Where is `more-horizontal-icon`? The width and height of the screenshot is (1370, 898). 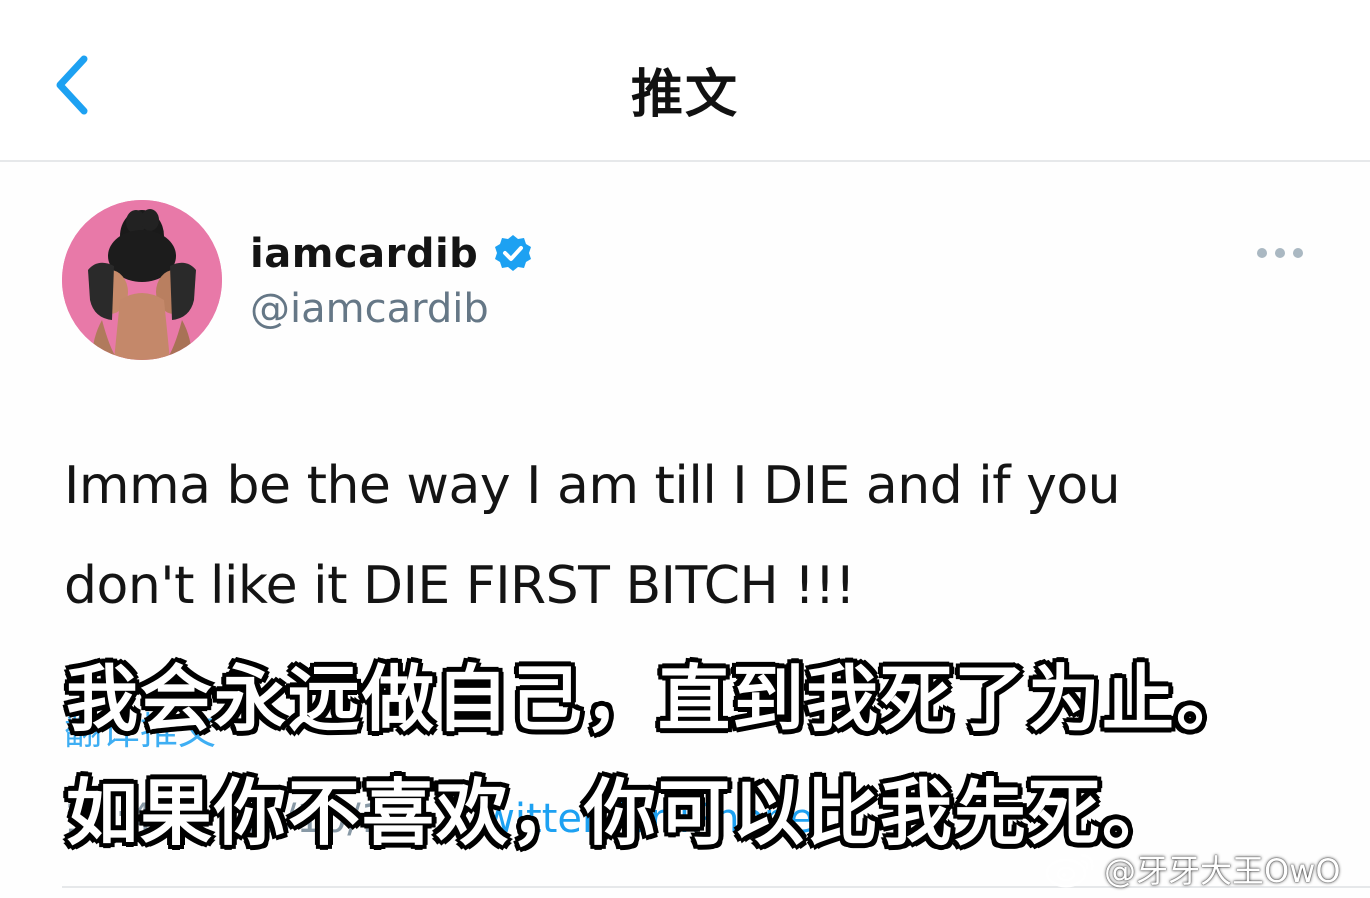 more-horizontal-icon is located at coordinates (1280, 253).